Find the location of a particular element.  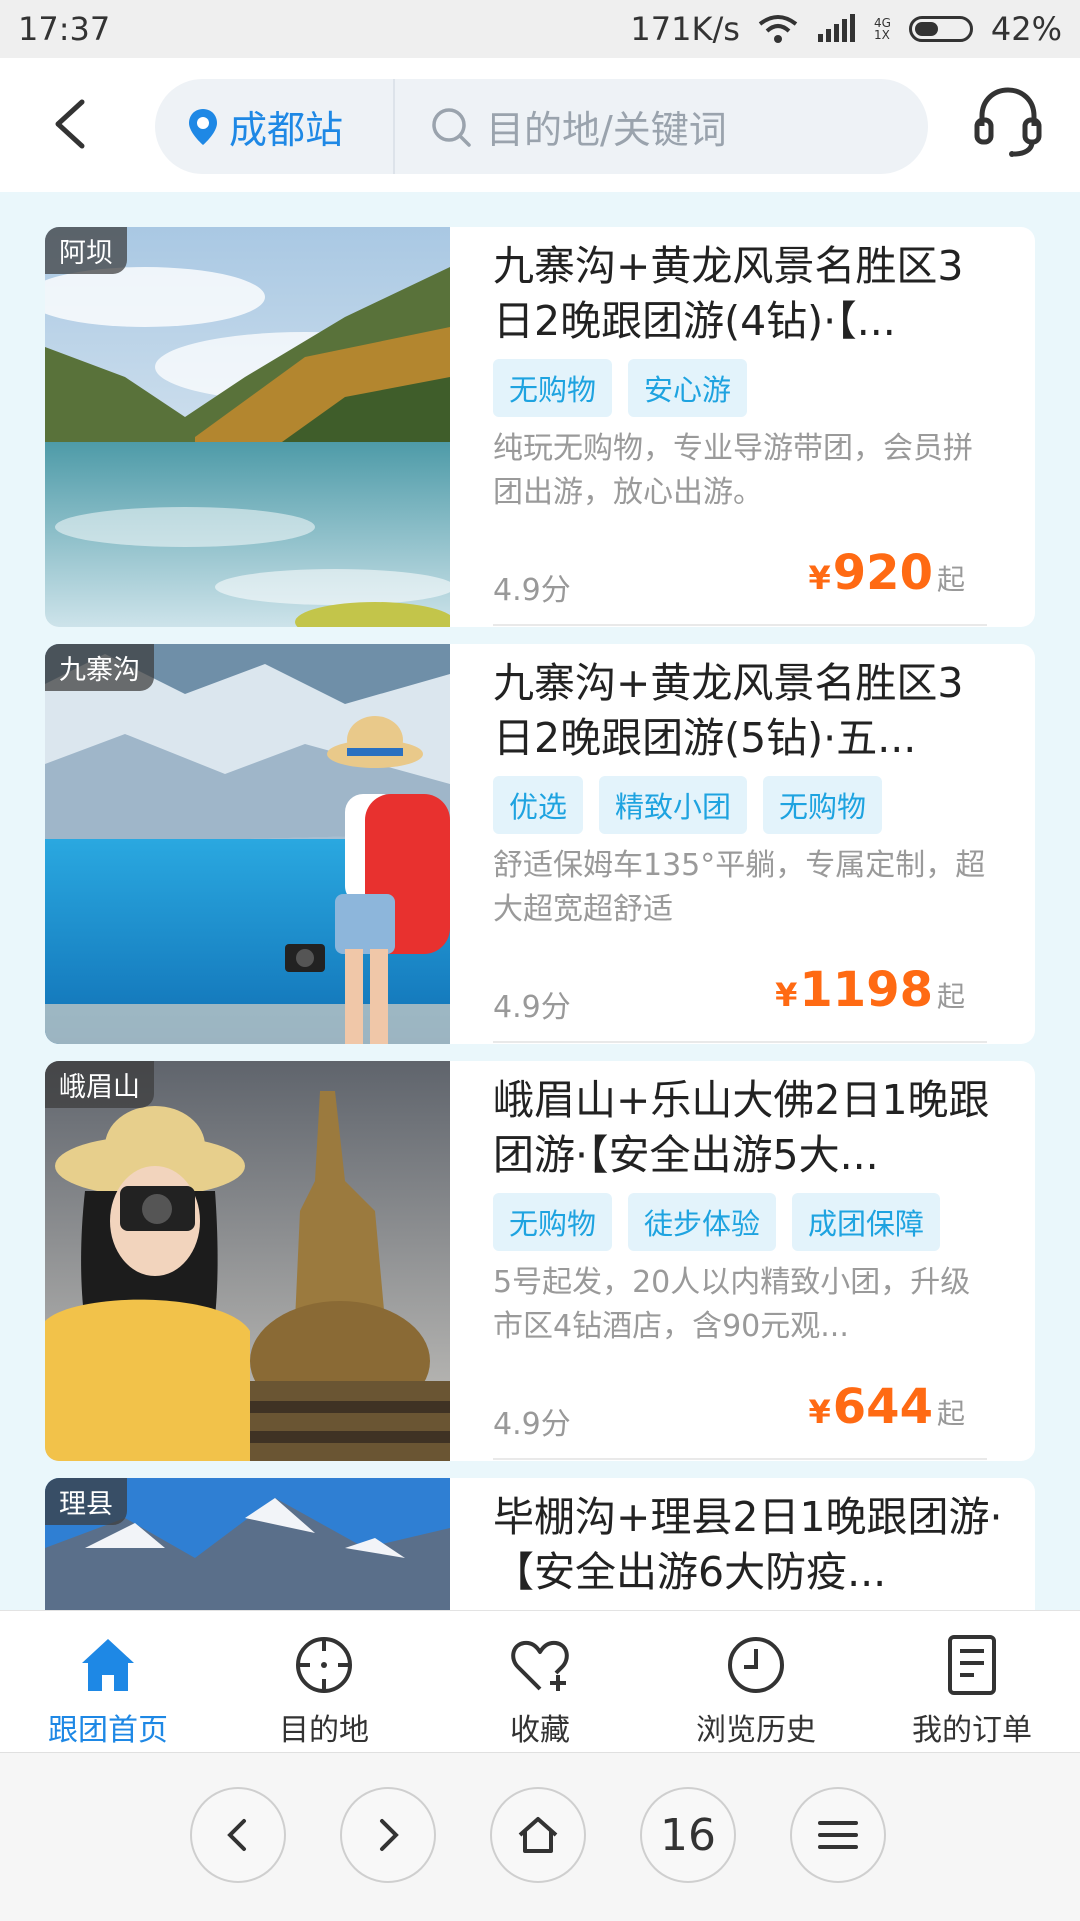

product-tags: 无购物 徒步体验 成团保障 is located at coordinates (717, 1222).